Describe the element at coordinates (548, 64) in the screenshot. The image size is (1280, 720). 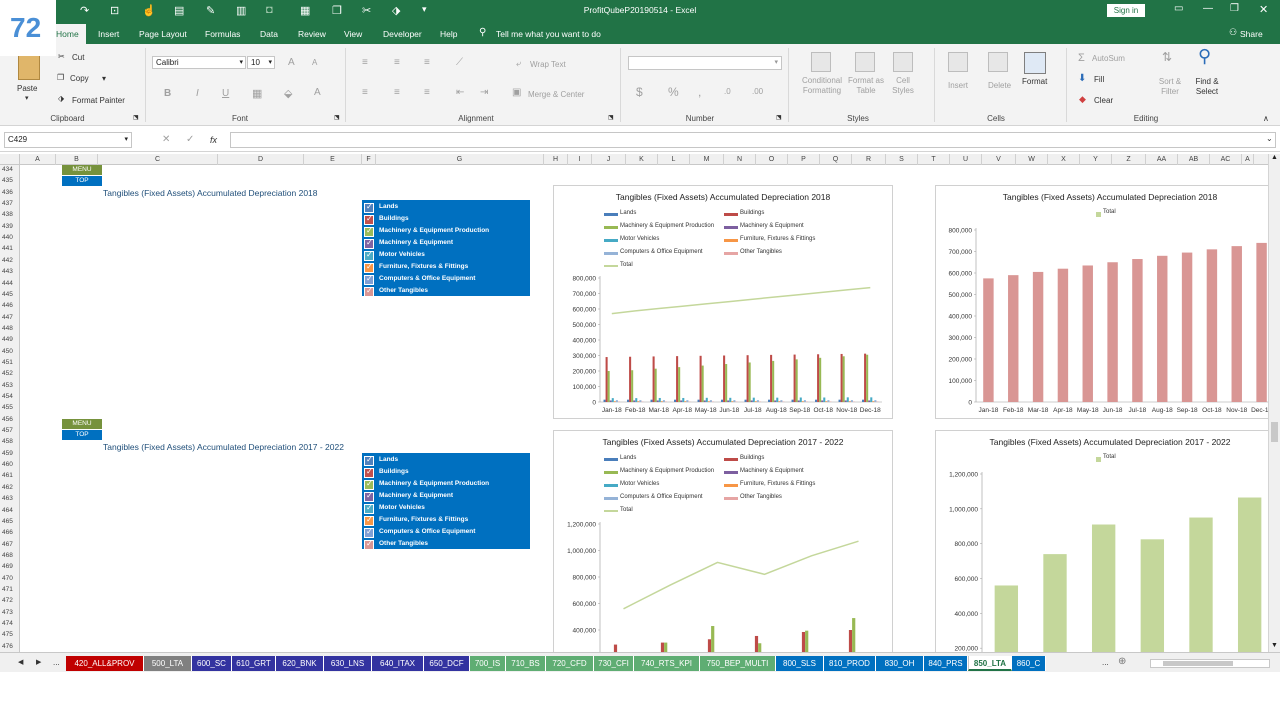
I see `wrap-text-button: Wrap Text` at that location.